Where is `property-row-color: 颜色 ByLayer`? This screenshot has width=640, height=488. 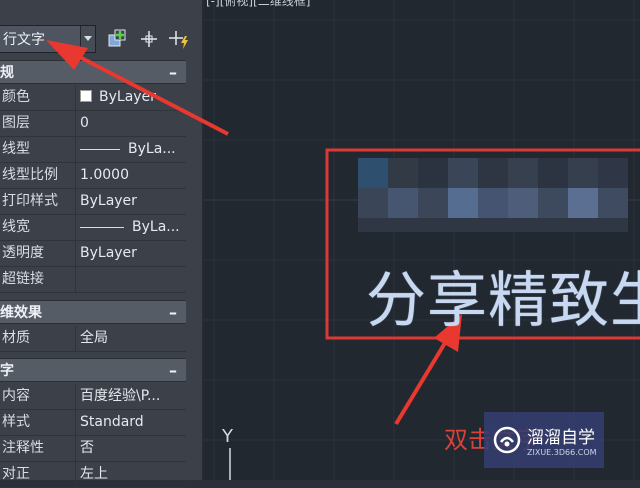 property-row-color: 颜色 ByLayer is located at coordinates (93, 98).